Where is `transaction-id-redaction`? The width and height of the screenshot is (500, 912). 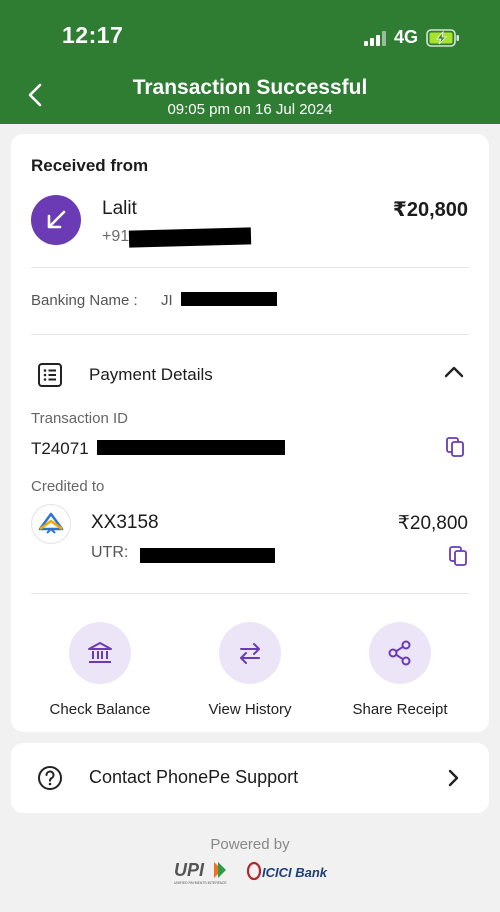
transaction-id-redaction is located at coordinates (191, 447).